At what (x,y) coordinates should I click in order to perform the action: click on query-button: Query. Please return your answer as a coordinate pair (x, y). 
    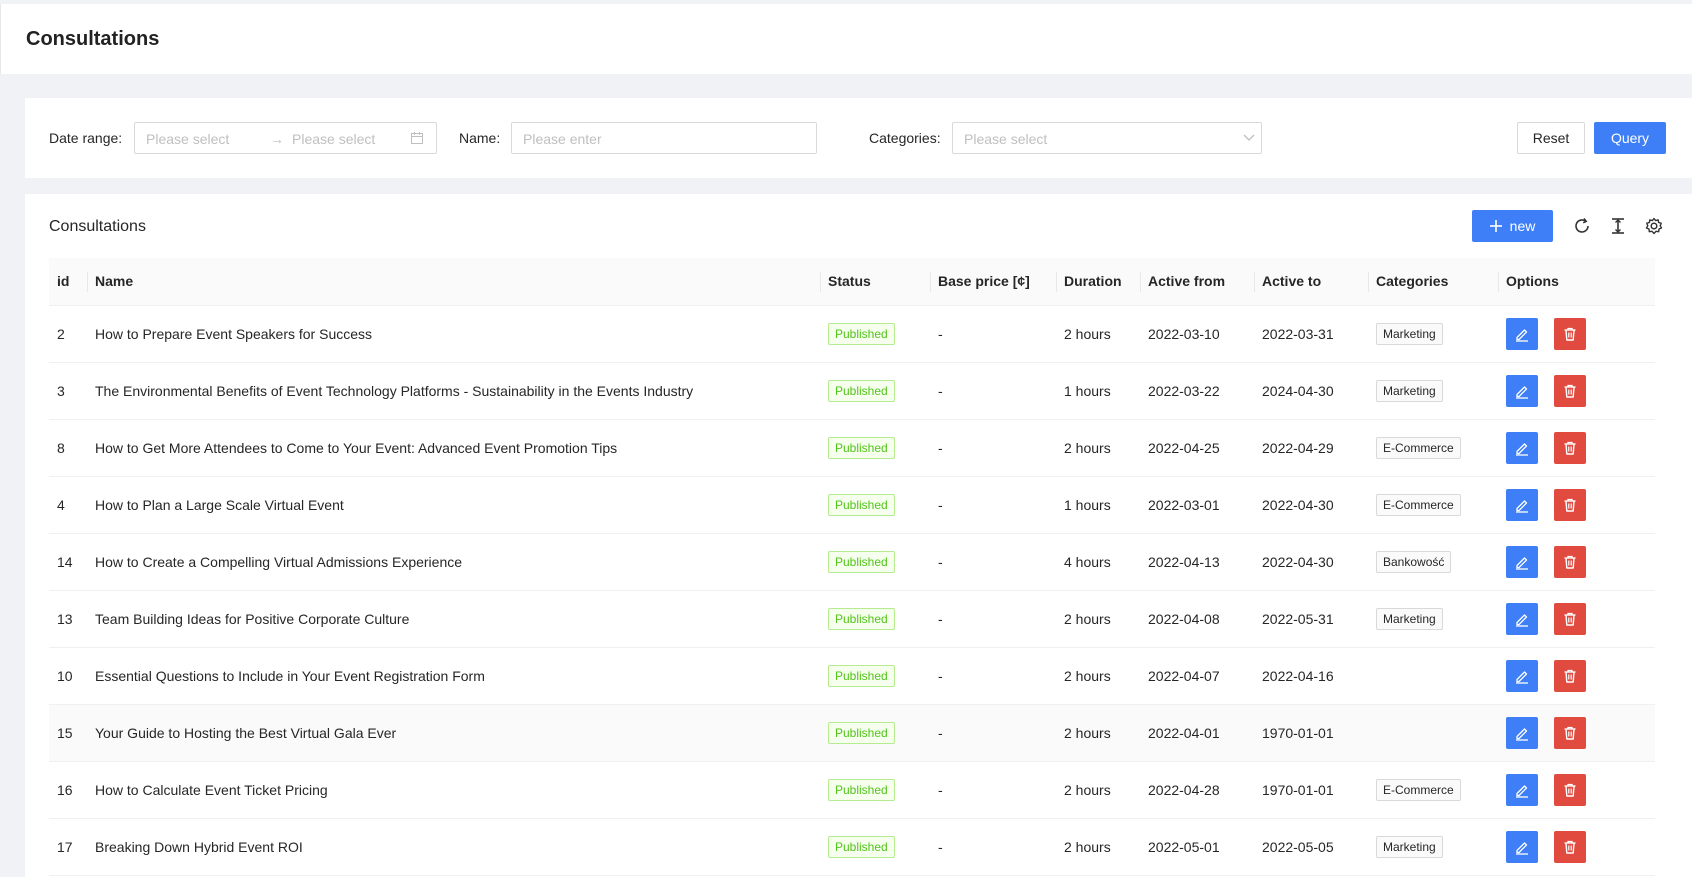
    Looking at the image, I should click on (1630, 138).